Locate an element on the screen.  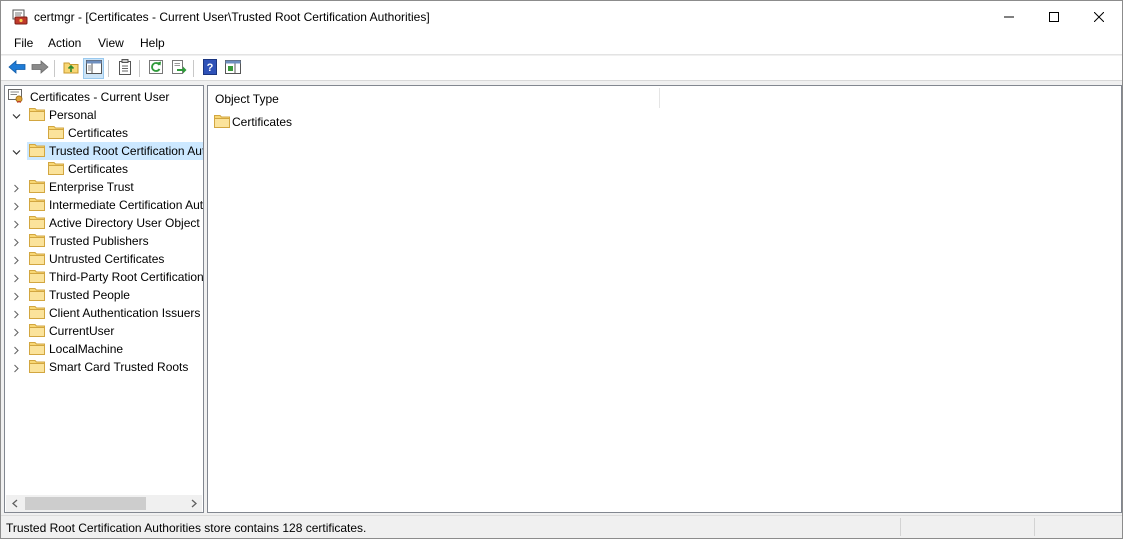
tree-item-enterprise-trust: Enterprise Trust is located at coordinates (104, 187).